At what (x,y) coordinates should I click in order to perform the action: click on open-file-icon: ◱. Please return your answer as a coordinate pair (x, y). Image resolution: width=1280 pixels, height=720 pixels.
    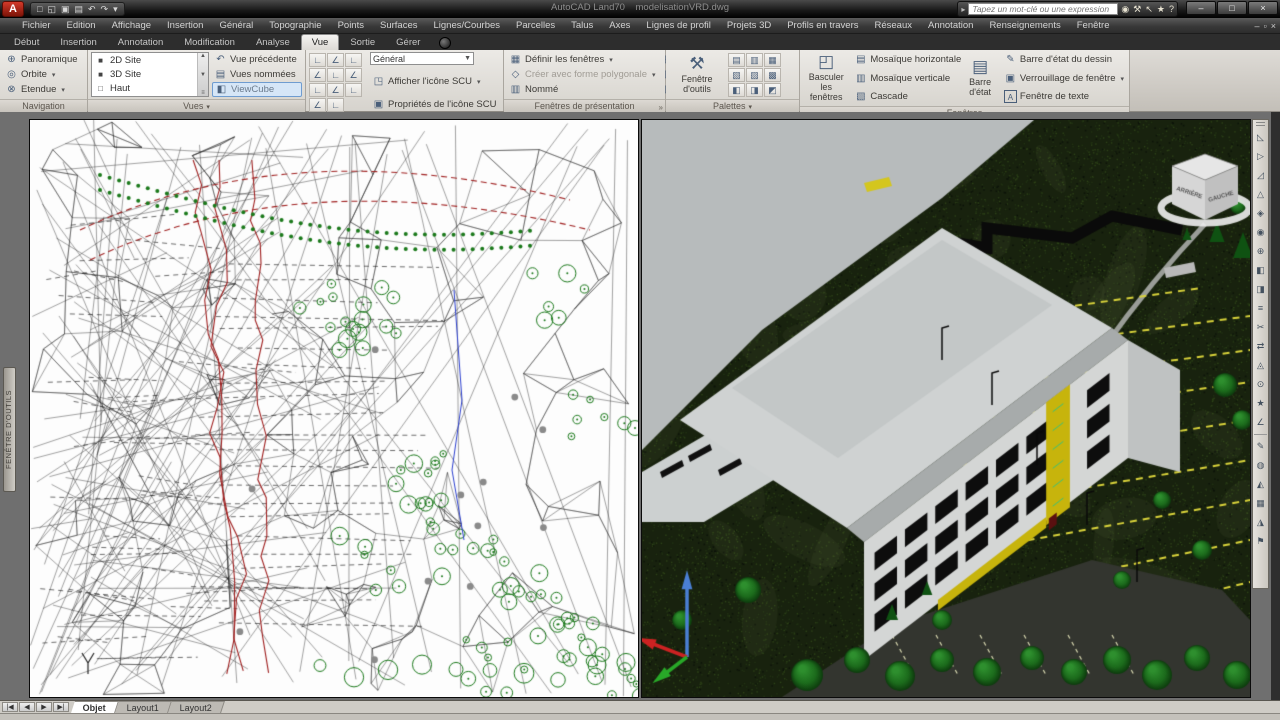
    Looking at the image, I should click on (51, 9).